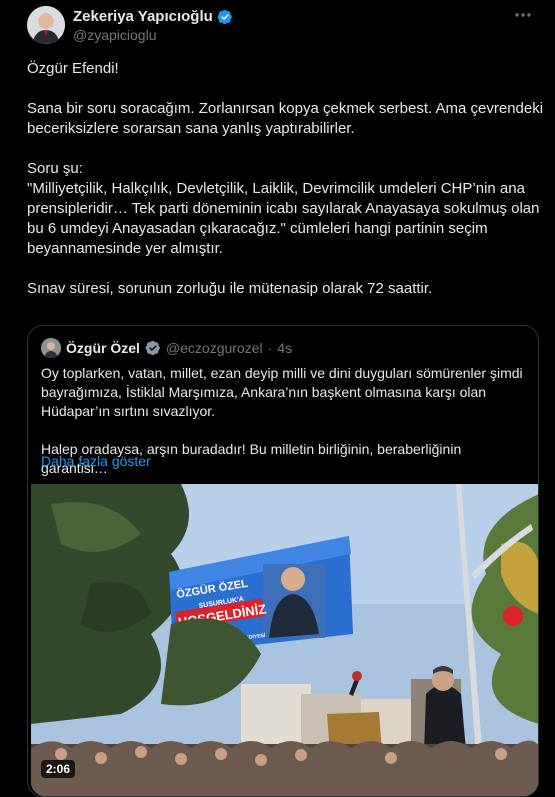 This screenshot has height=797, width=555. I want to click on quote-timestamp: 4s, so click(284, 348).